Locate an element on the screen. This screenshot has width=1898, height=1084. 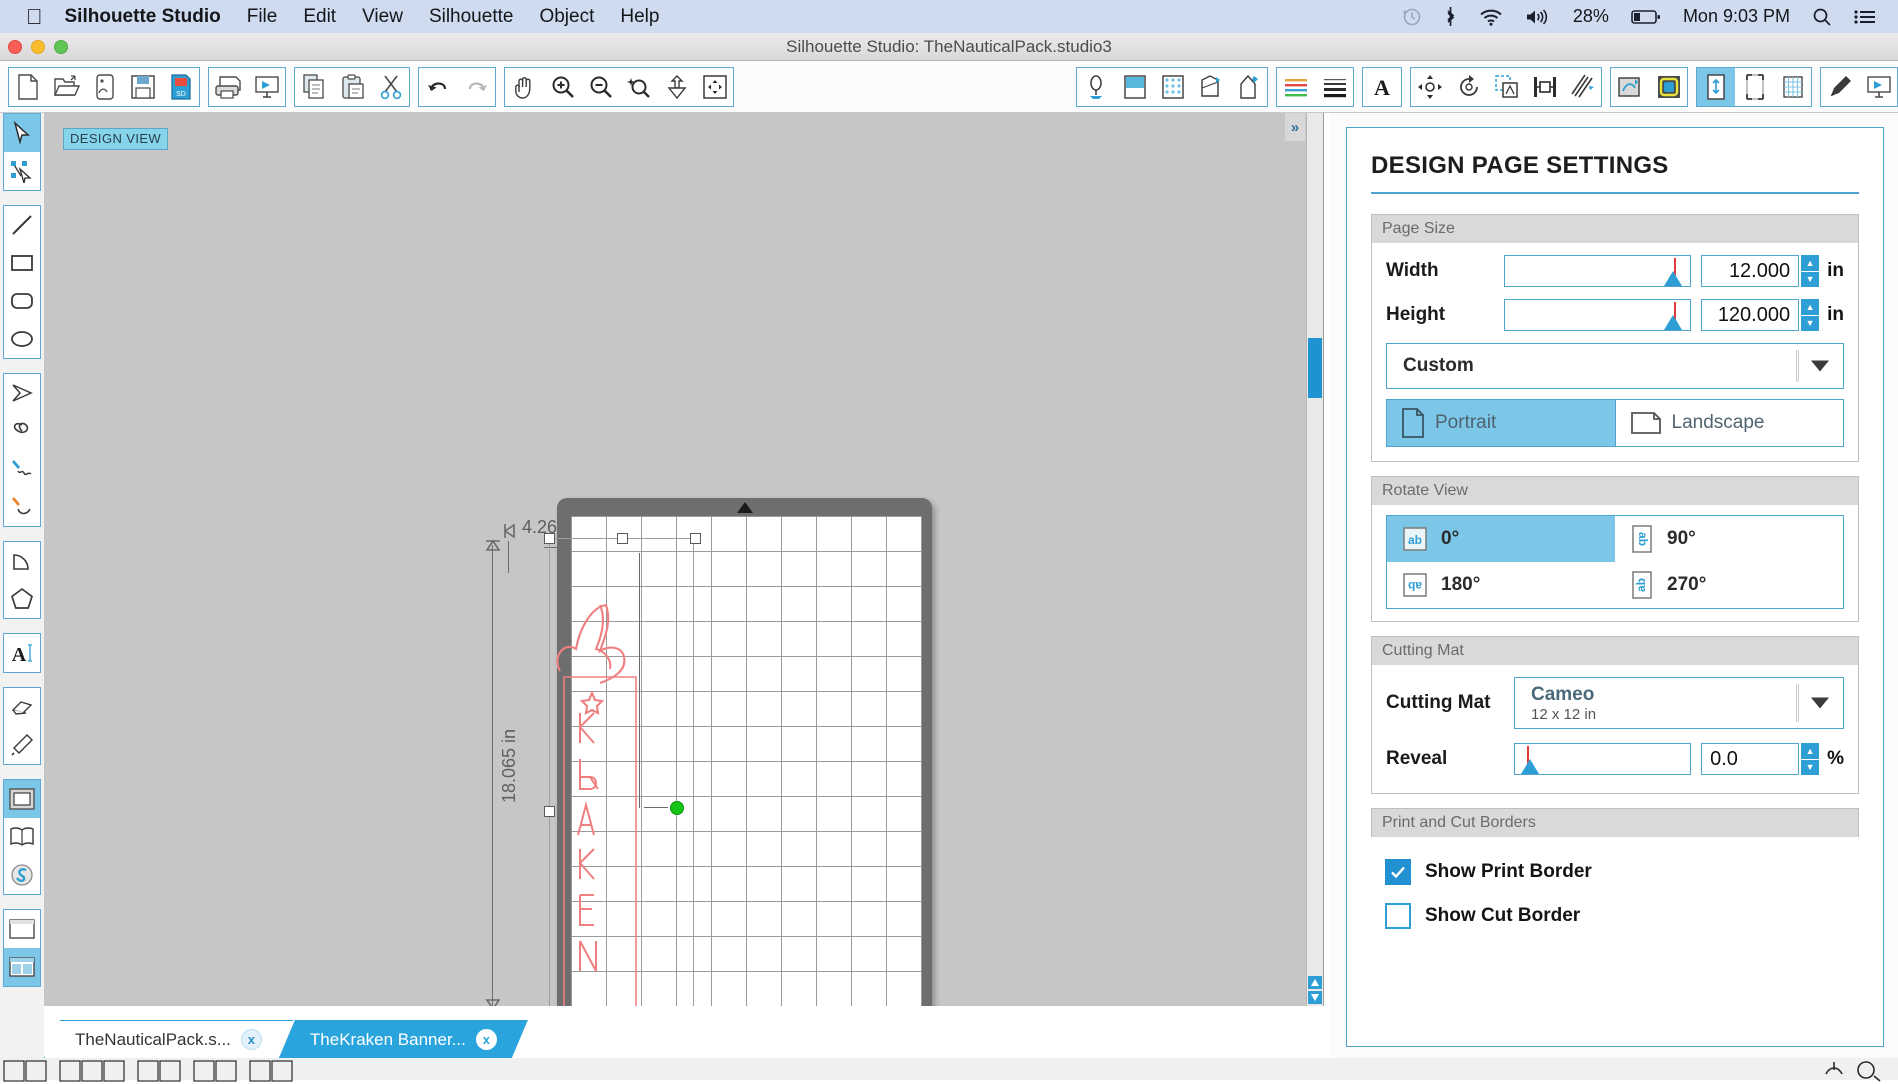
resize-handle-tc is located at coordinates (622, 538).